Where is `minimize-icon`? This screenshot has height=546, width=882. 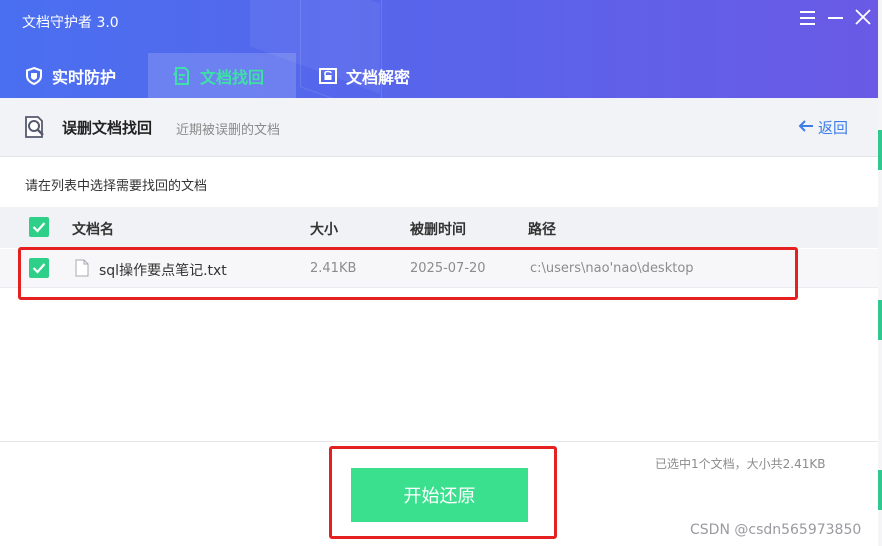
minimize-icon is located at coordinates (836, 17).